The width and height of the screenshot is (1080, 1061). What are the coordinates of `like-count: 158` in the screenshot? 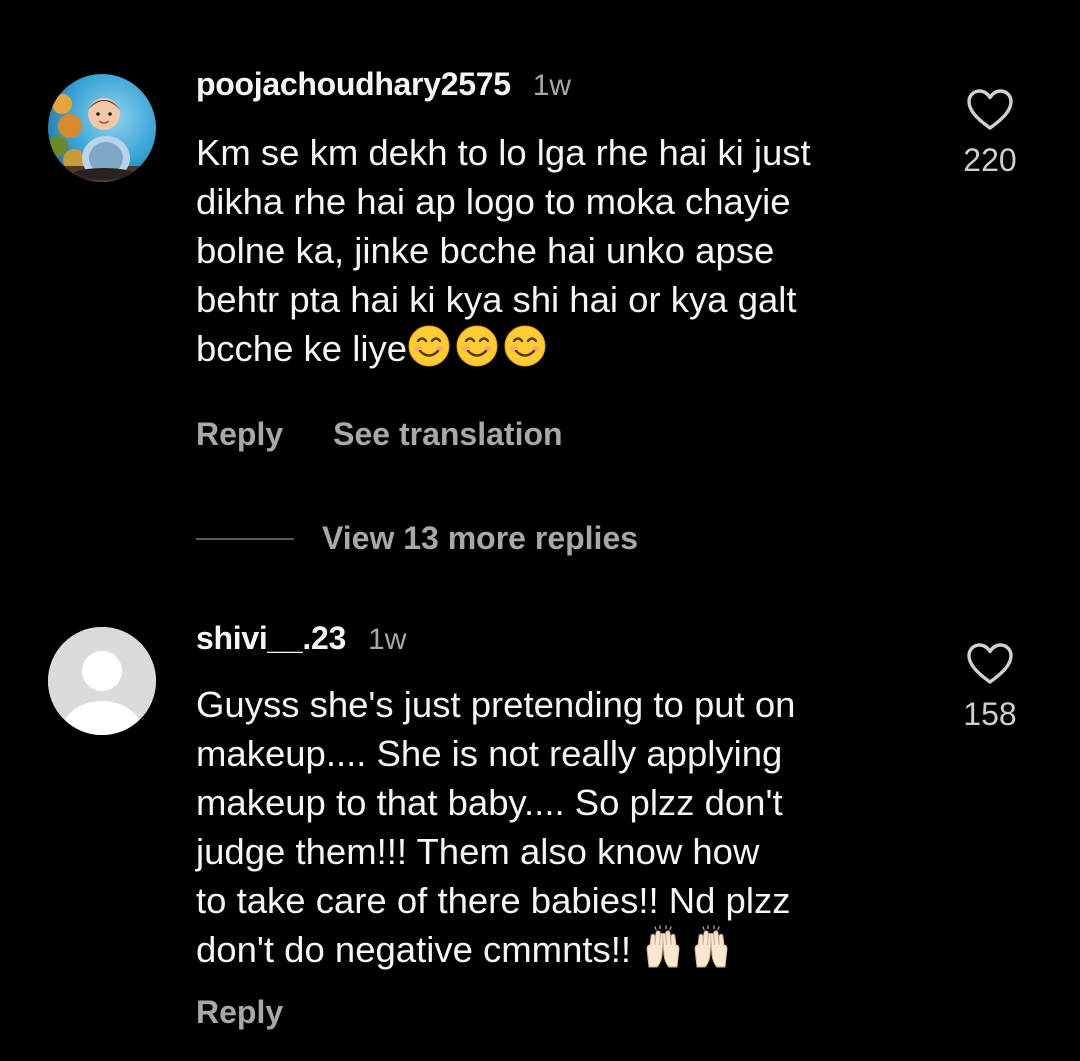 It's located at (990, 714).